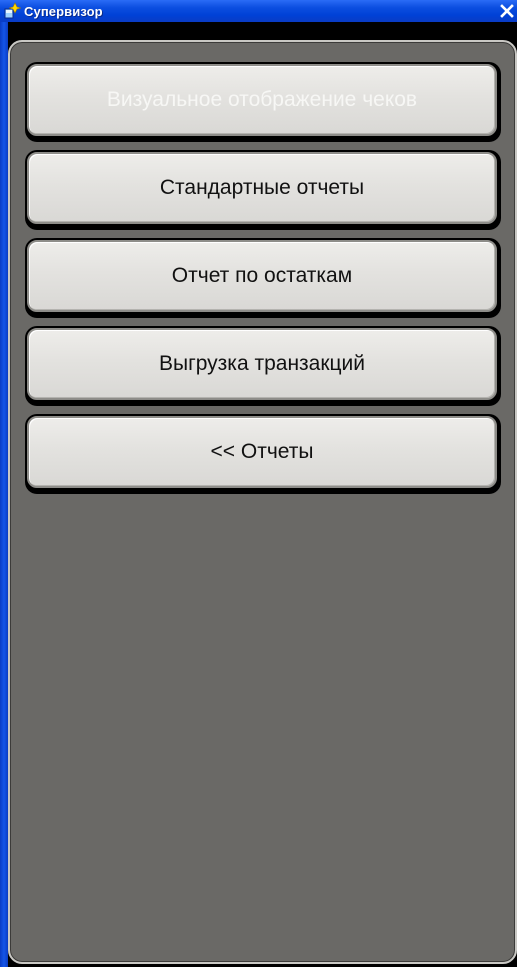 The image size is (517, 967). Describe the element at coordinates (4, 494) in the screenshot. I see `window-frame-left` at that location.